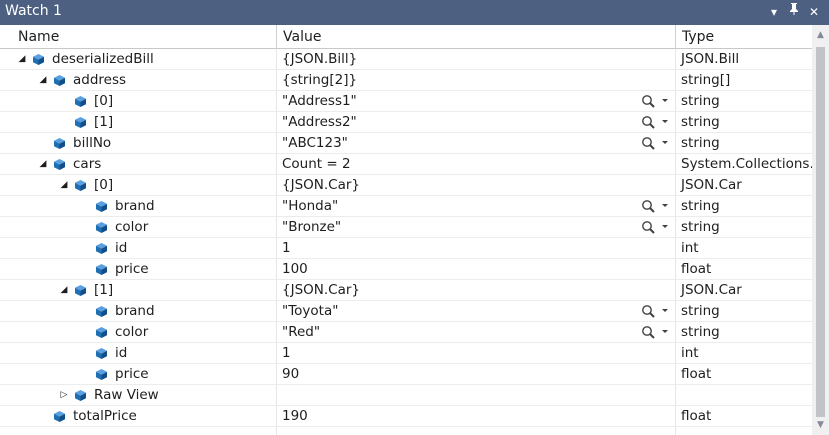  I want to click on value-cell: "Address2", so click(476, 122).